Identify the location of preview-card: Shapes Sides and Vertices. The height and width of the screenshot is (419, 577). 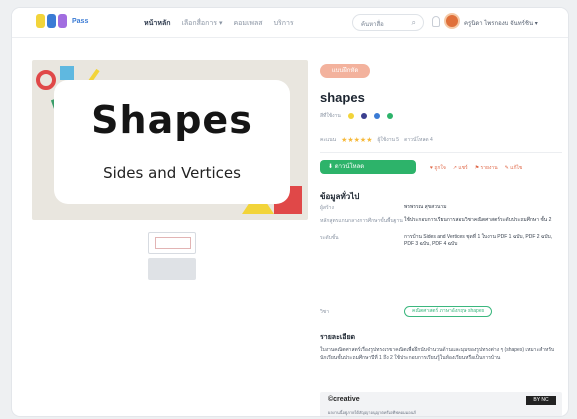
(172, 142).